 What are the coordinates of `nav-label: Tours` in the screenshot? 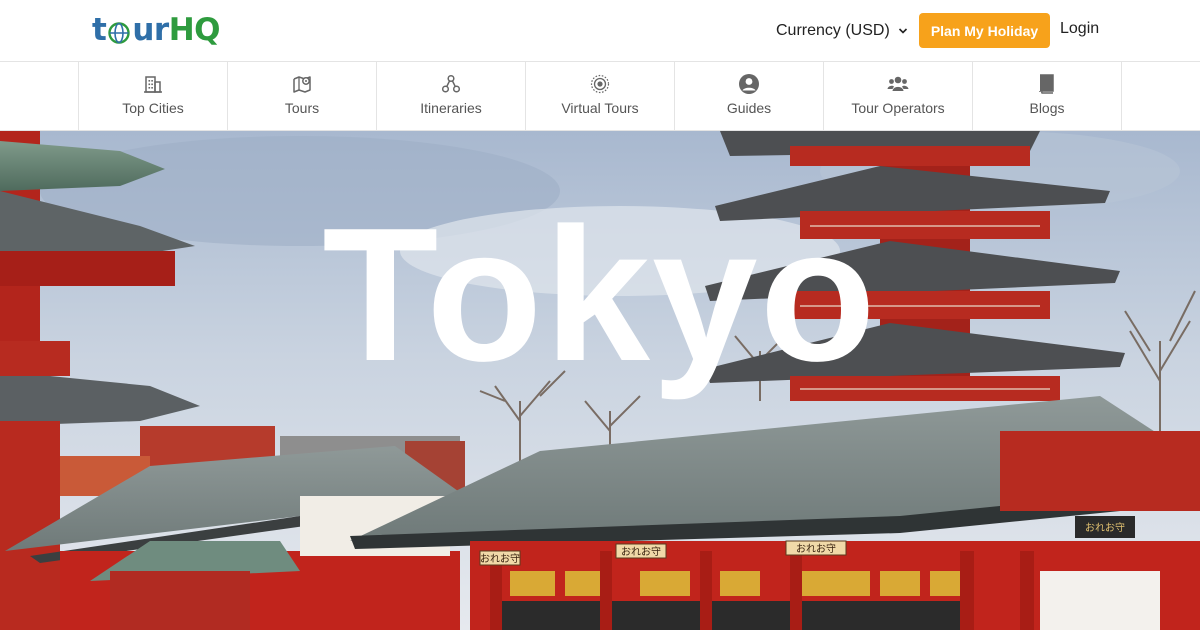 It's located at (302, 108).